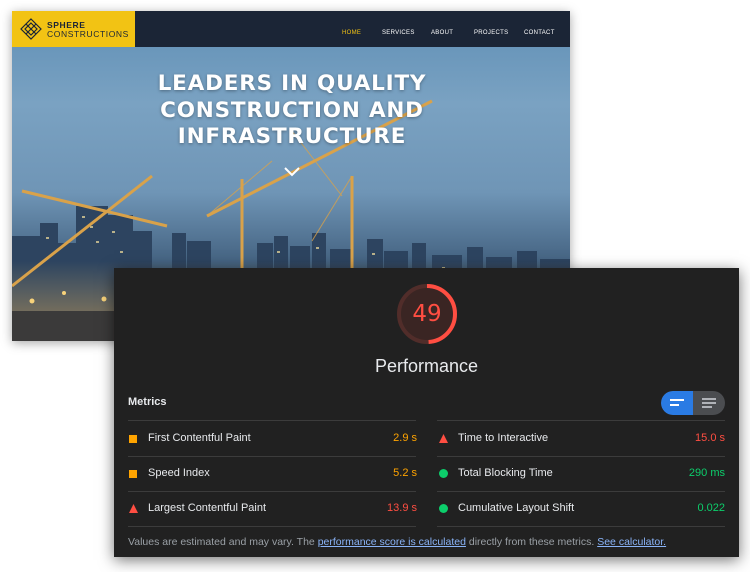 Image resolution: width=750 pixels, height=572 pixels. Describe the element at coordinates (706, 473) in the screenshot. I see `metric-value: 290 ms` at that location.